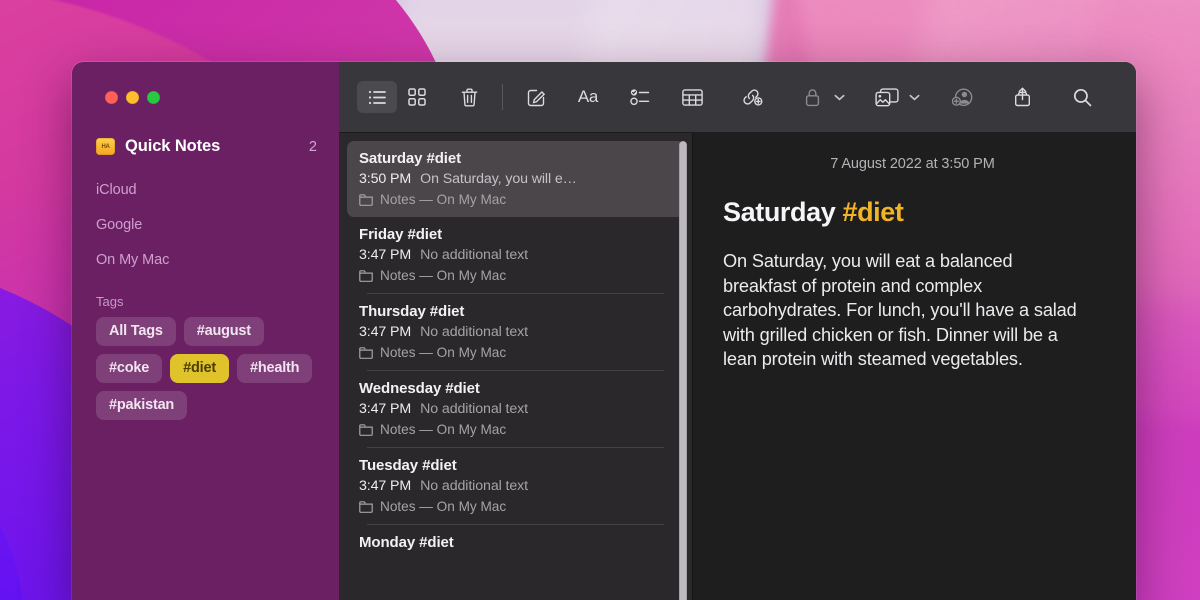 The height and width of the screenshot is (600, 1200). Describe the element at coordinates (209, 215) in the screenshot. I see `sidebar-item-google: Google` at that location.